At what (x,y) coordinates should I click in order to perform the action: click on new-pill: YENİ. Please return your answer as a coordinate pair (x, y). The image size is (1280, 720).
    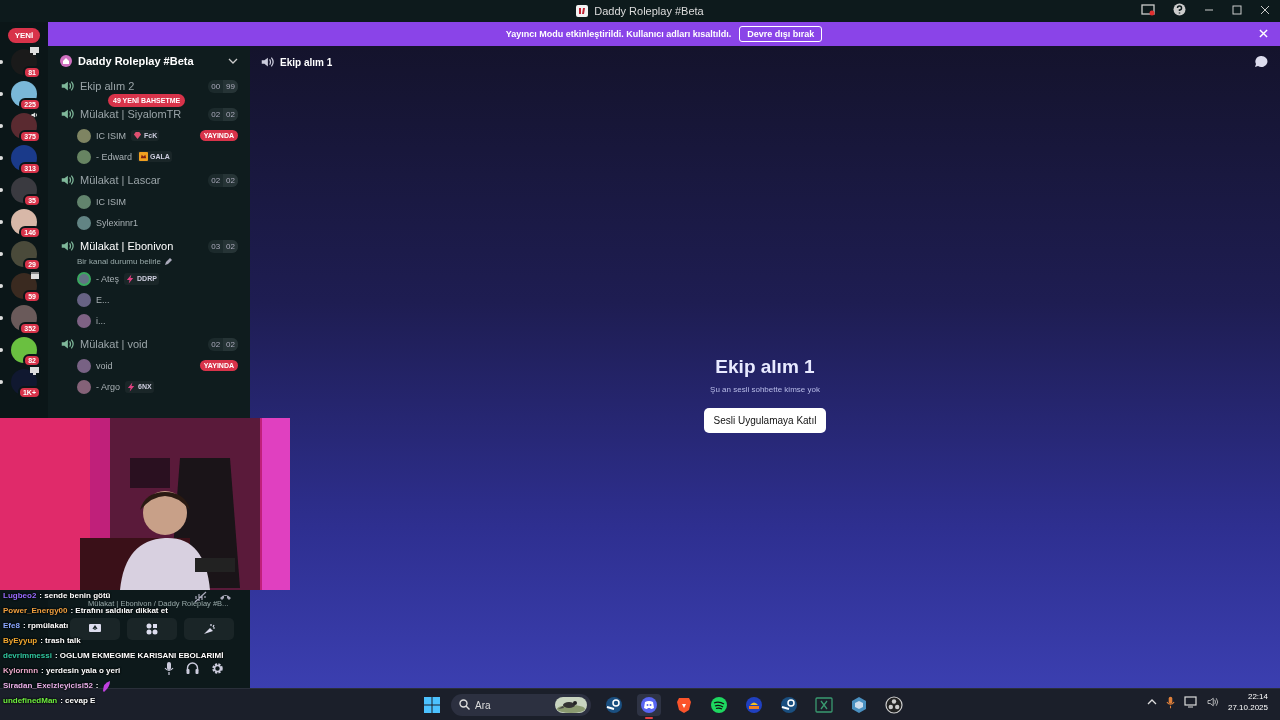
    Looking at the image, I should click on (24, 35).